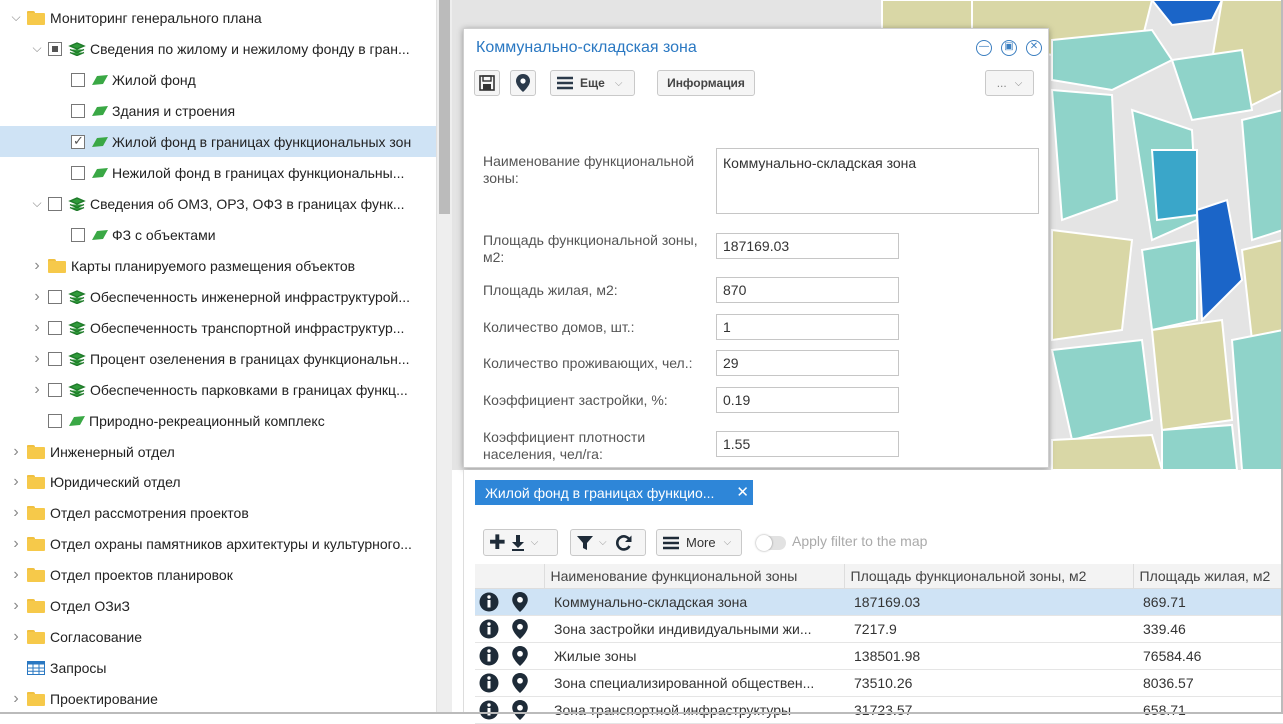 This screenshot has width=1283, height=724. What do you see at coordinates (218, 667) in the screenshot?
I see `tree-item-queries: Запросы` at bounding box center [218, 667].